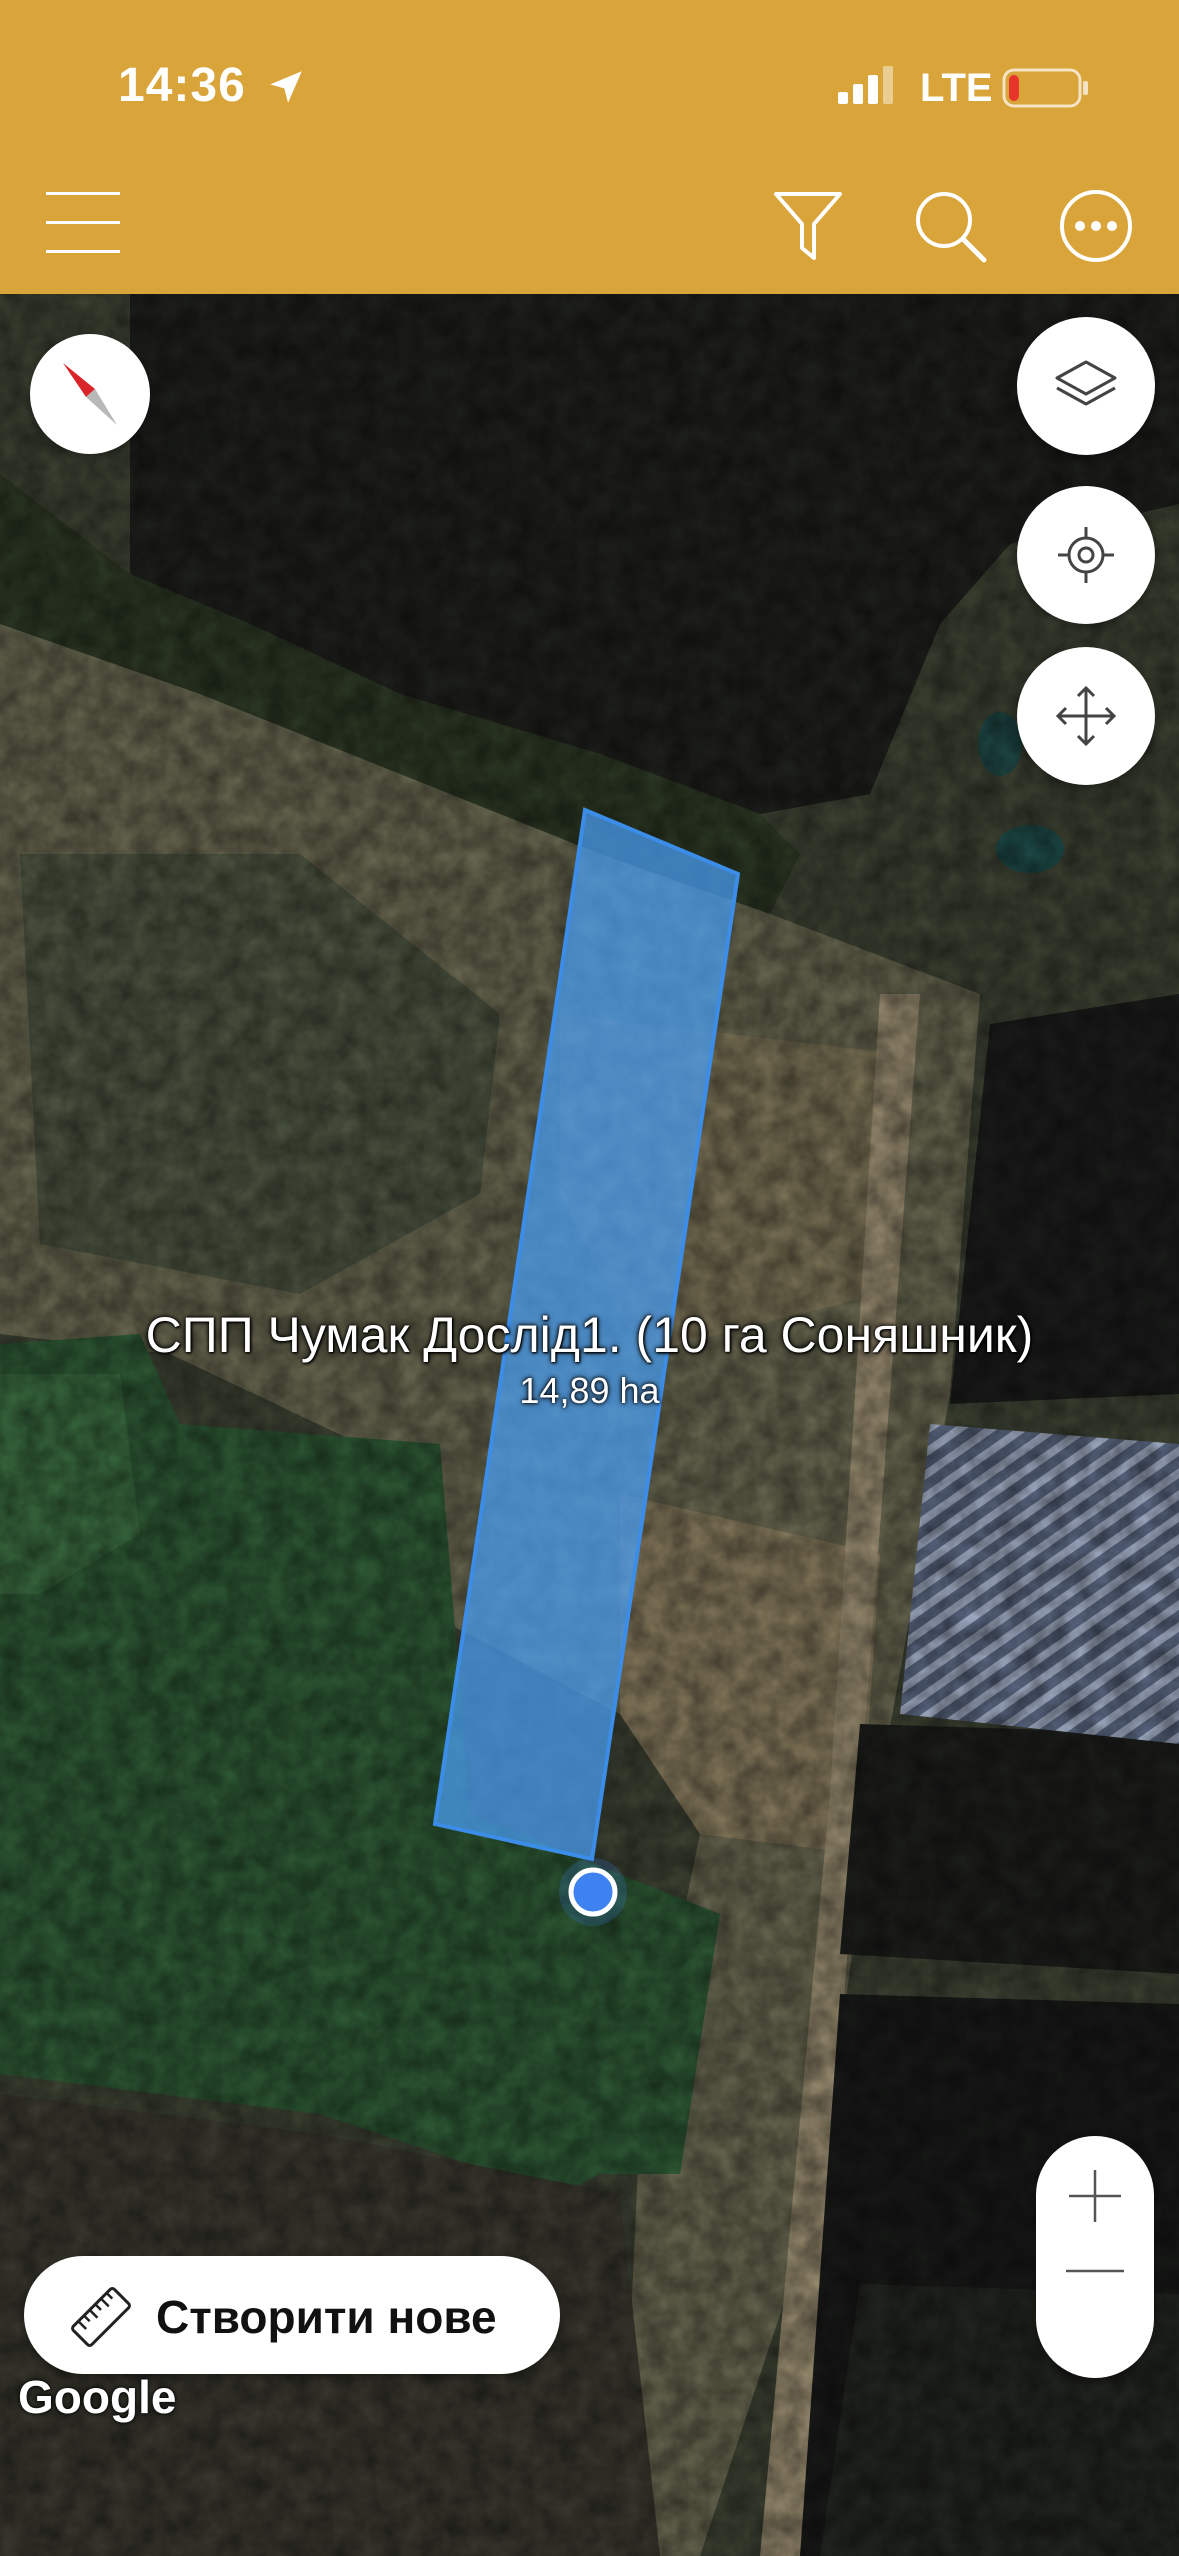 The height and width of the screenshot is (2556, 1179). I want to click on location-arrow-icon, so click(286, 87).